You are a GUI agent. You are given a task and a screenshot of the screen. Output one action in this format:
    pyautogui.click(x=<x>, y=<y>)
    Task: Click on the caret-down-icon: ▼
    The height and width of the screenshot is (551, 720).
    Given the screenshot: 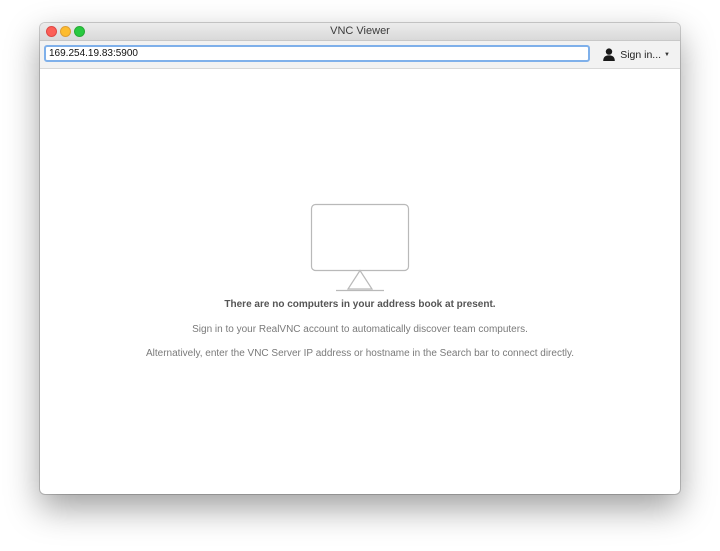 What is the action you would take?
    pyautogui.click(x=667, y=54)
    